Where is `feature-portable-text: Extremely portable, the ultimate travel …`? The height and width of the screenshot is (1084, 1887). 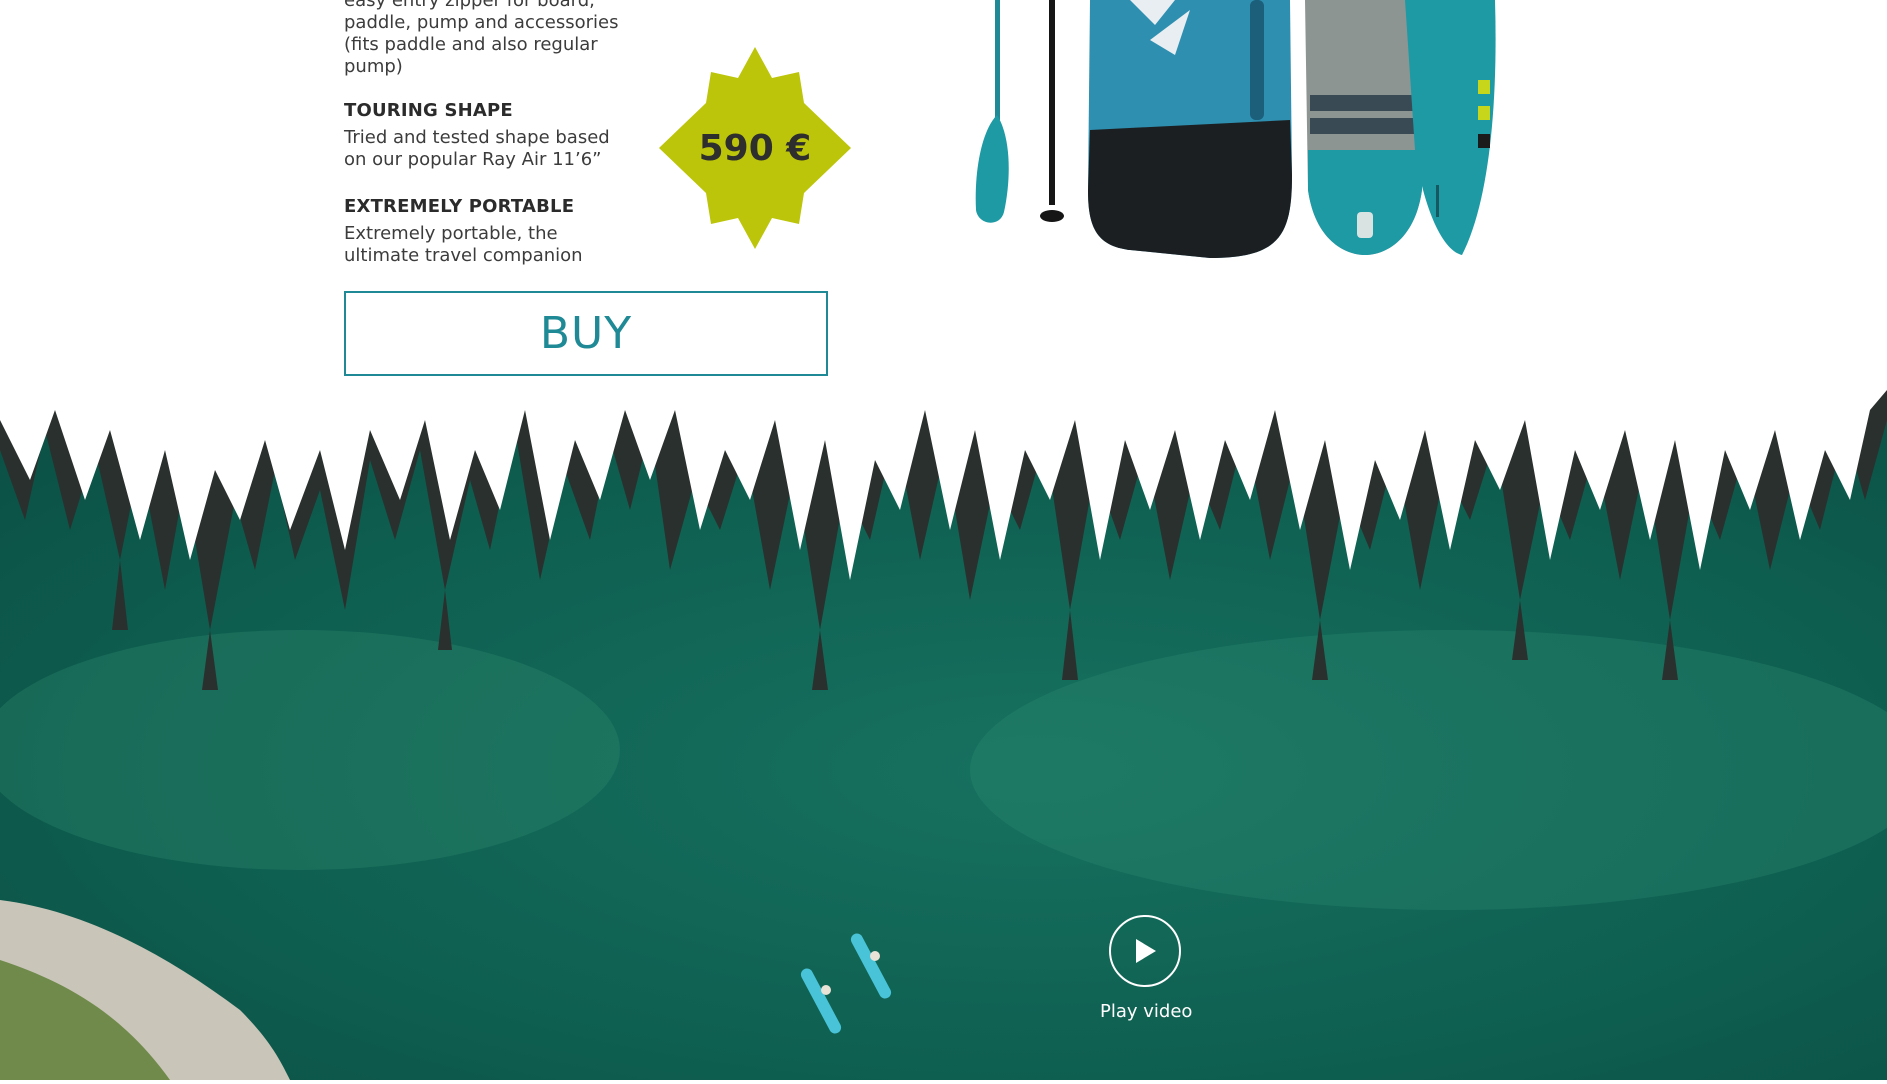
feature-portable-text: Extremely portable, the ultimate travel … is located at coordinates (463, 244).